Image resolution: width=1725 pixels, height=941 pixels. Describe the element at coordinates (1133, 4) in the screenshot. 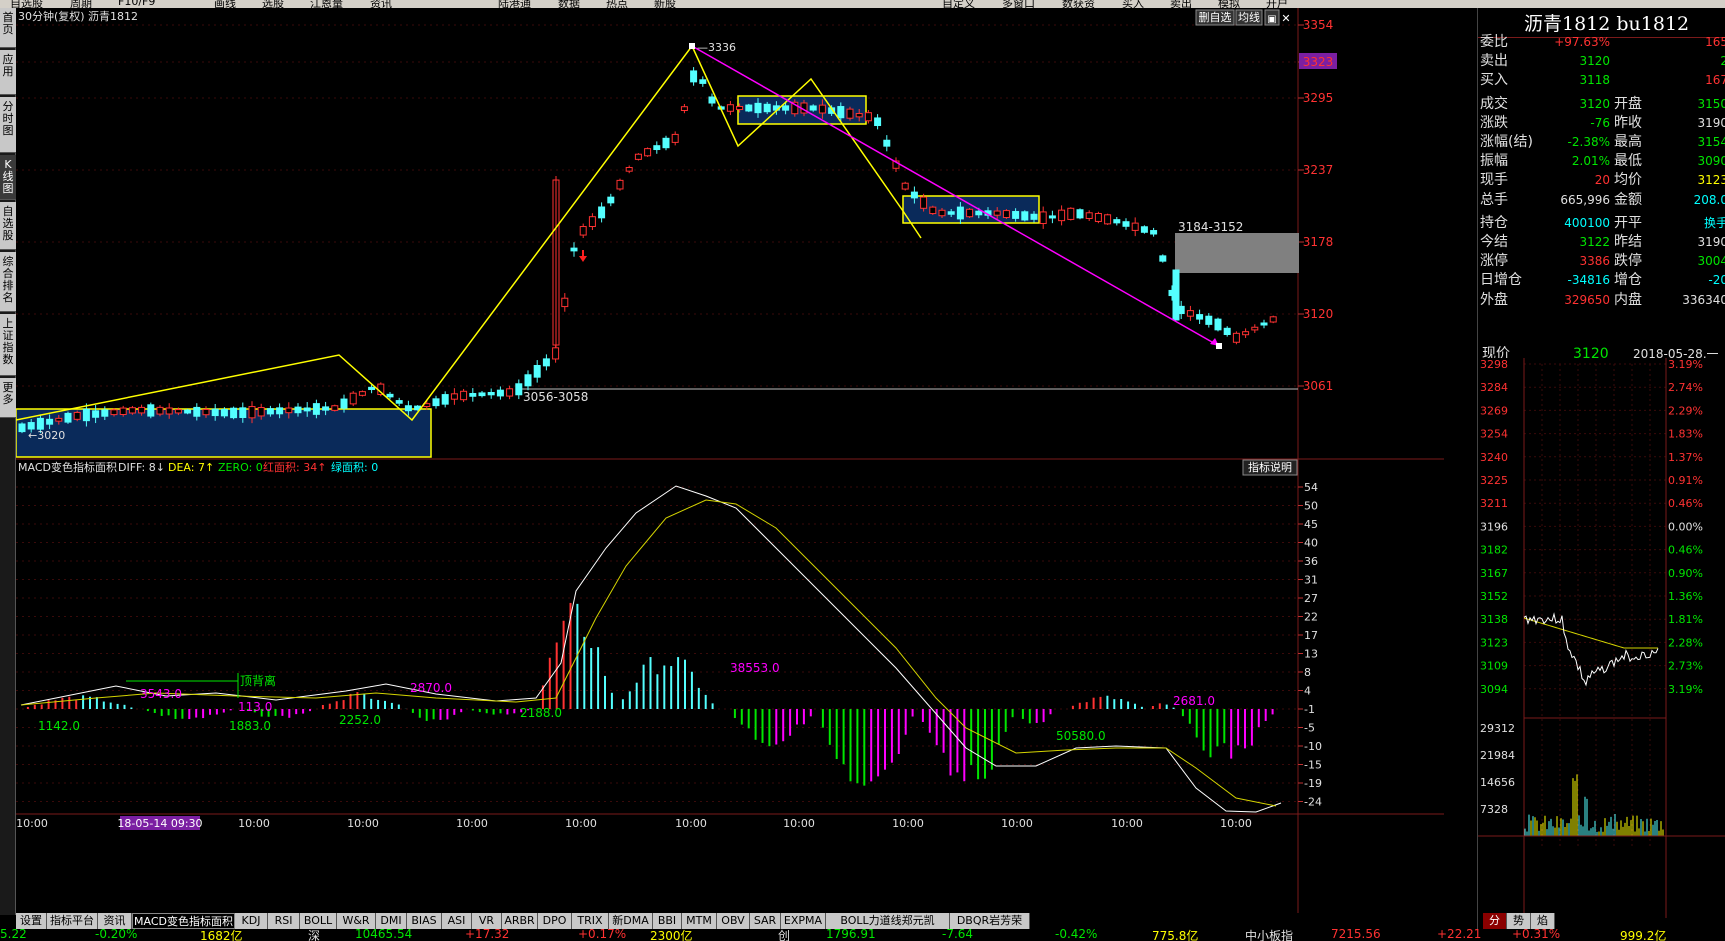

I see `top-menu-item: 买入` at that location.